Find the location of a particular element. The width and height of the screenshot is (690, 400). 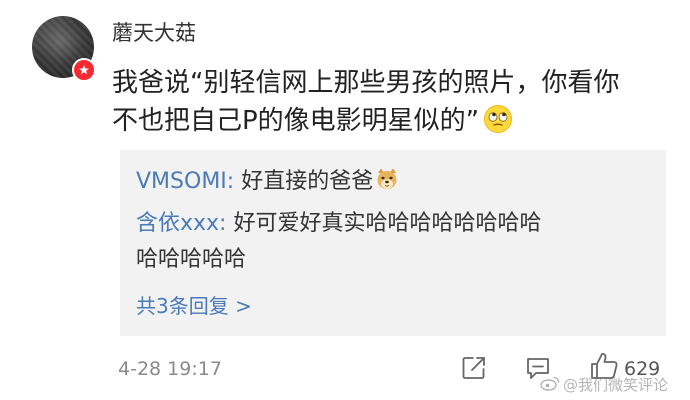

vip-badge-icon is located at coordinates (84, 70).